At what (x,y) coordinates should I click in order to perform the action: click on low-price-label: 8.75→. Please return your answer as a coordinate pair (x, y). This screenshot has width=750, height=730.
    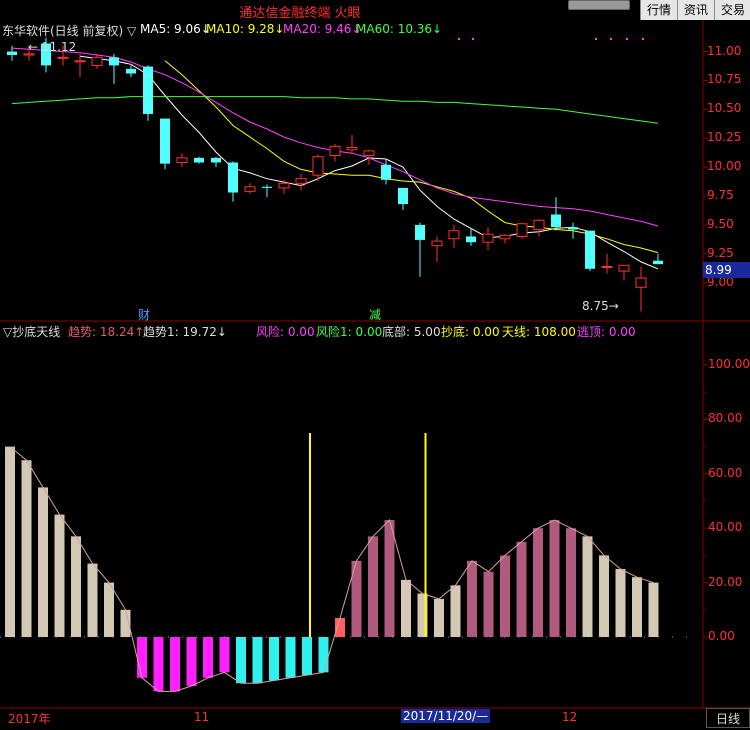
    Looking at the image, I should click on (600, 306).